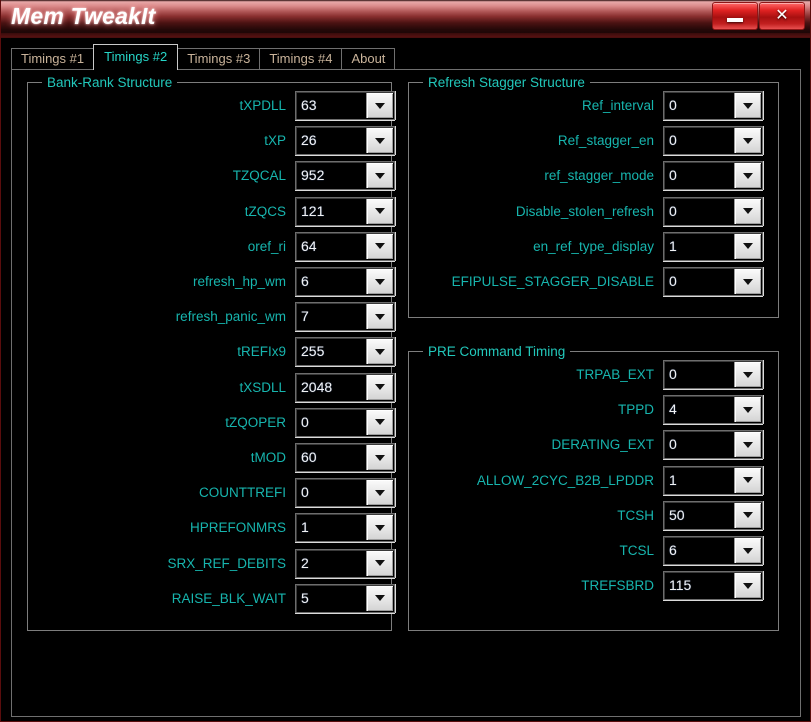 Image resolution: width=811 pixels, height=722 pixels. What do you see at coordinates (565, 480) in the screenshot?
I see `setting-label: ALLOW_2CYC_B2B_LPDDR` at bounding box center [565, 480].